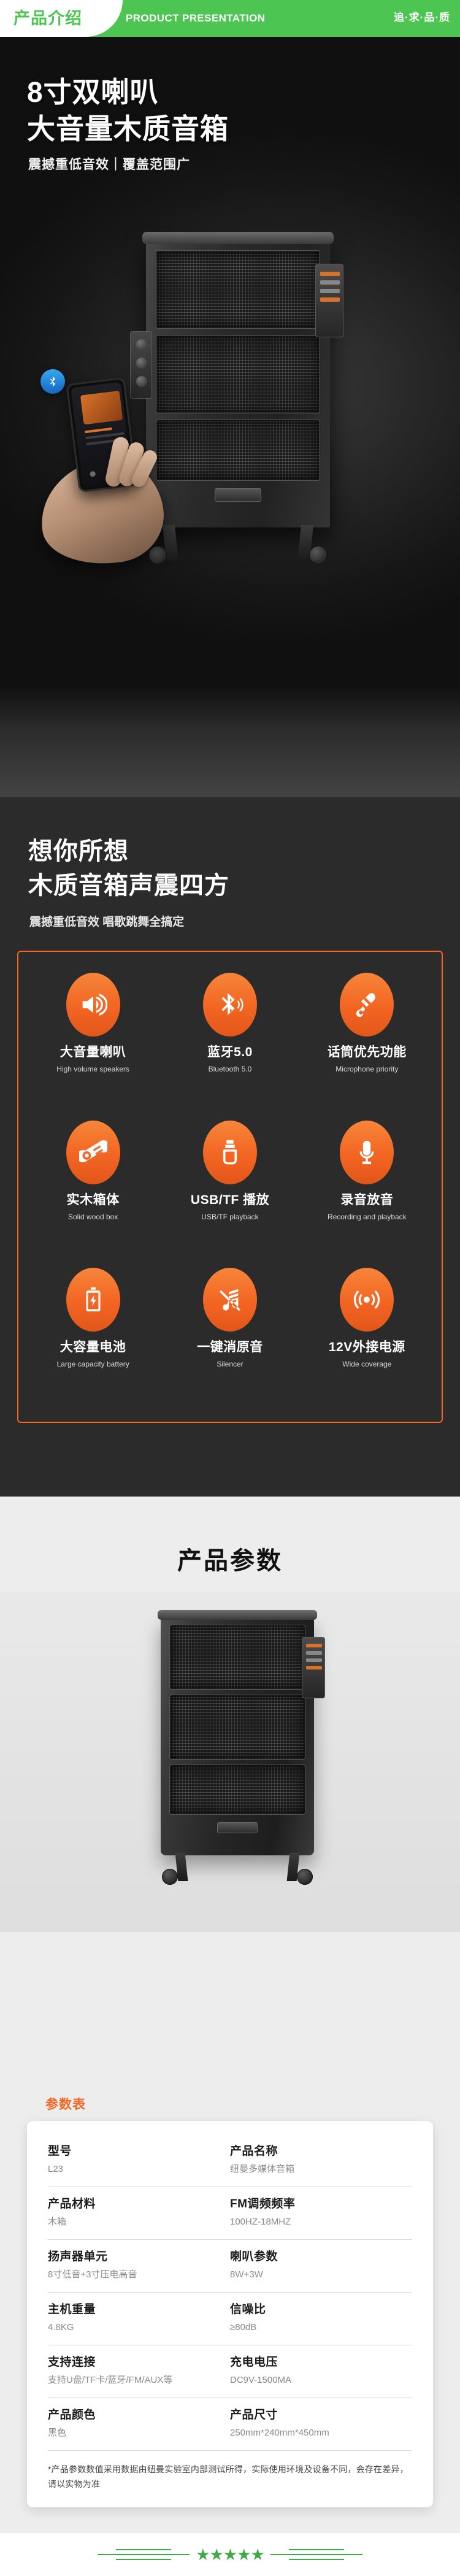 This screenshot has height=2576, width=460. Describe the element at coordinates (261, 2380) in the screenshot. I see `spec-value: DC9V-1500MA` at that location.